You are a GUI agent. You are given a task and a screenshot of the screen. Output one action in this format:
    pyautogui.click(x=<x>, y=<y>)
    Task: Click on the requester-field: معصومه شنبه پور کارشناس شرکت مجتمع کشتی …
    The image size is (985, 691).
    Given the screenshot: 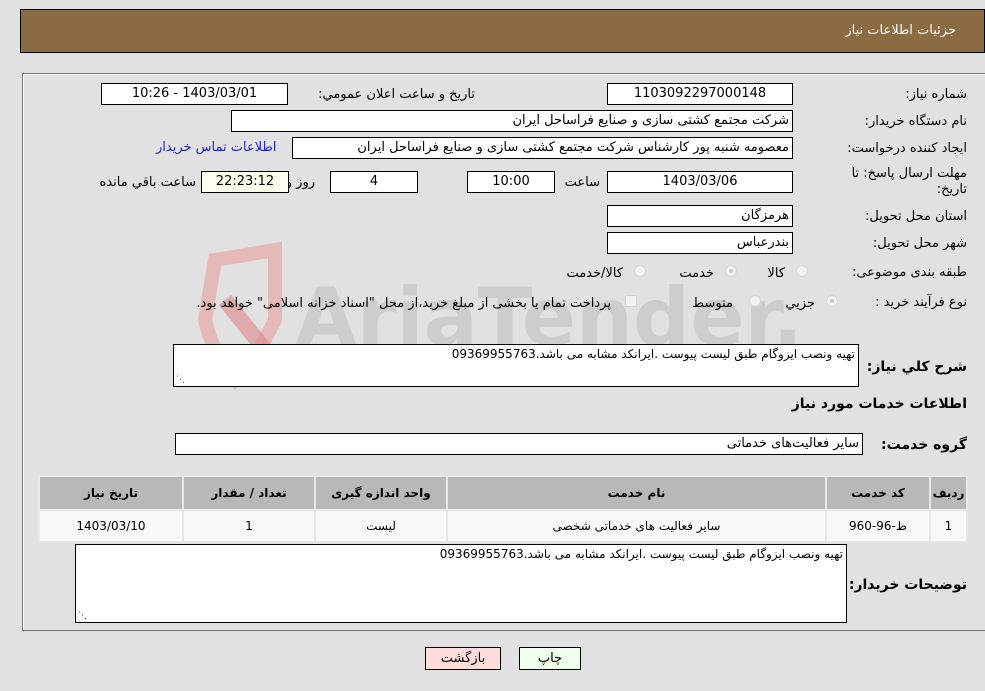 What is the action you would take?
    pyautogui.click(x=542, y=148)
    